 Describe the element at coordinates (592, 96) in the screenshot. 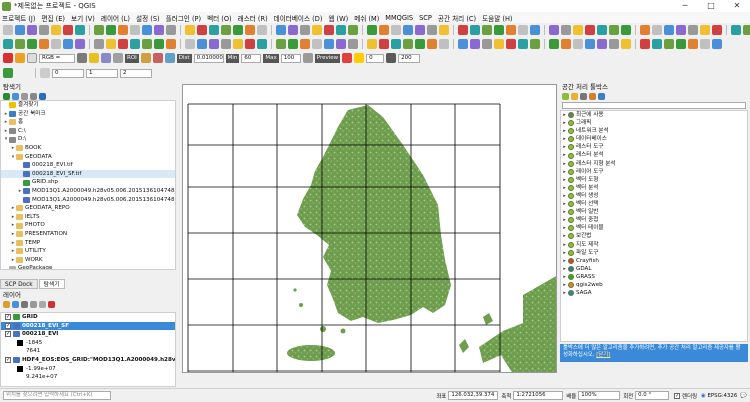

I see `results-icon` at that location.